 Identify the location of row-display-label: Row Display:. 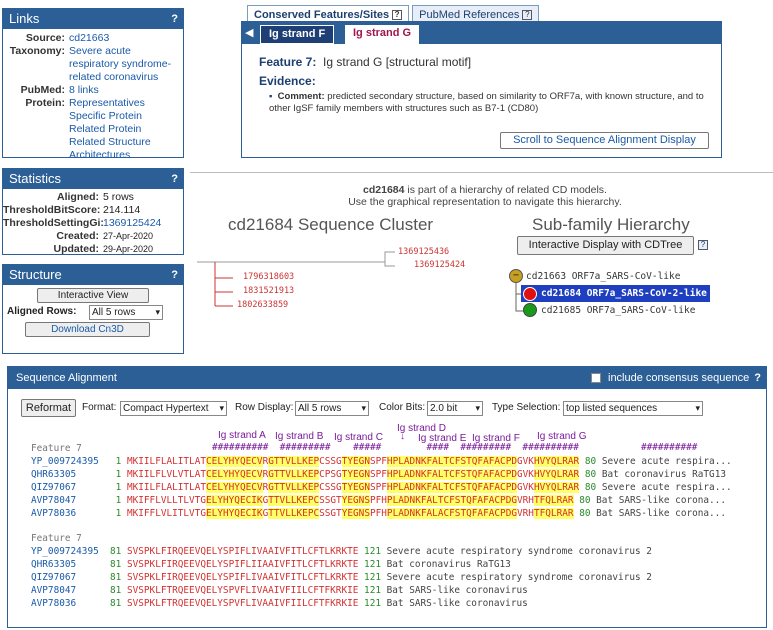
(264, 407).